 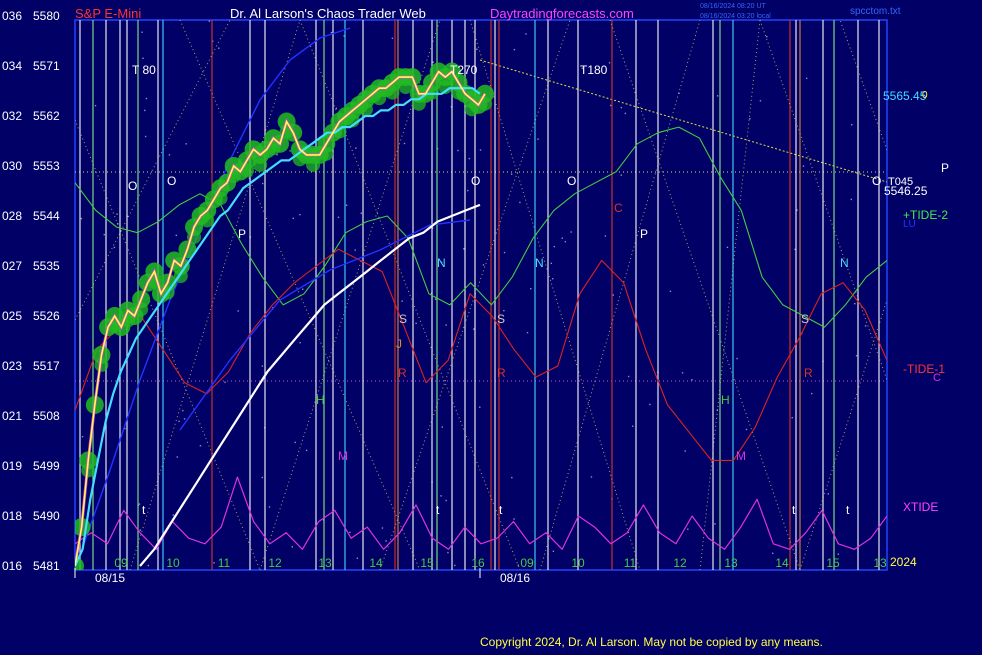 I want to click on chart-letter-marker: M, so click(x=741, y=456).